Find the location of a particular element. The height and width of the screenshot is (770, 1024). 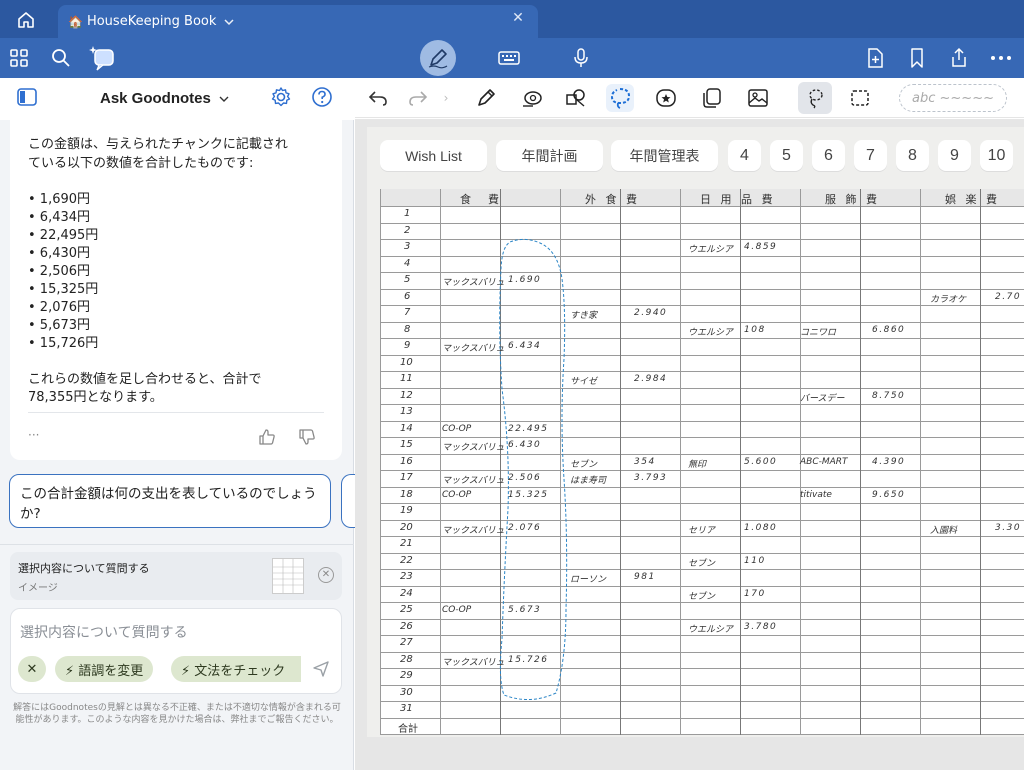

tab-month-8: 8 is located at coordinates (912, 155).